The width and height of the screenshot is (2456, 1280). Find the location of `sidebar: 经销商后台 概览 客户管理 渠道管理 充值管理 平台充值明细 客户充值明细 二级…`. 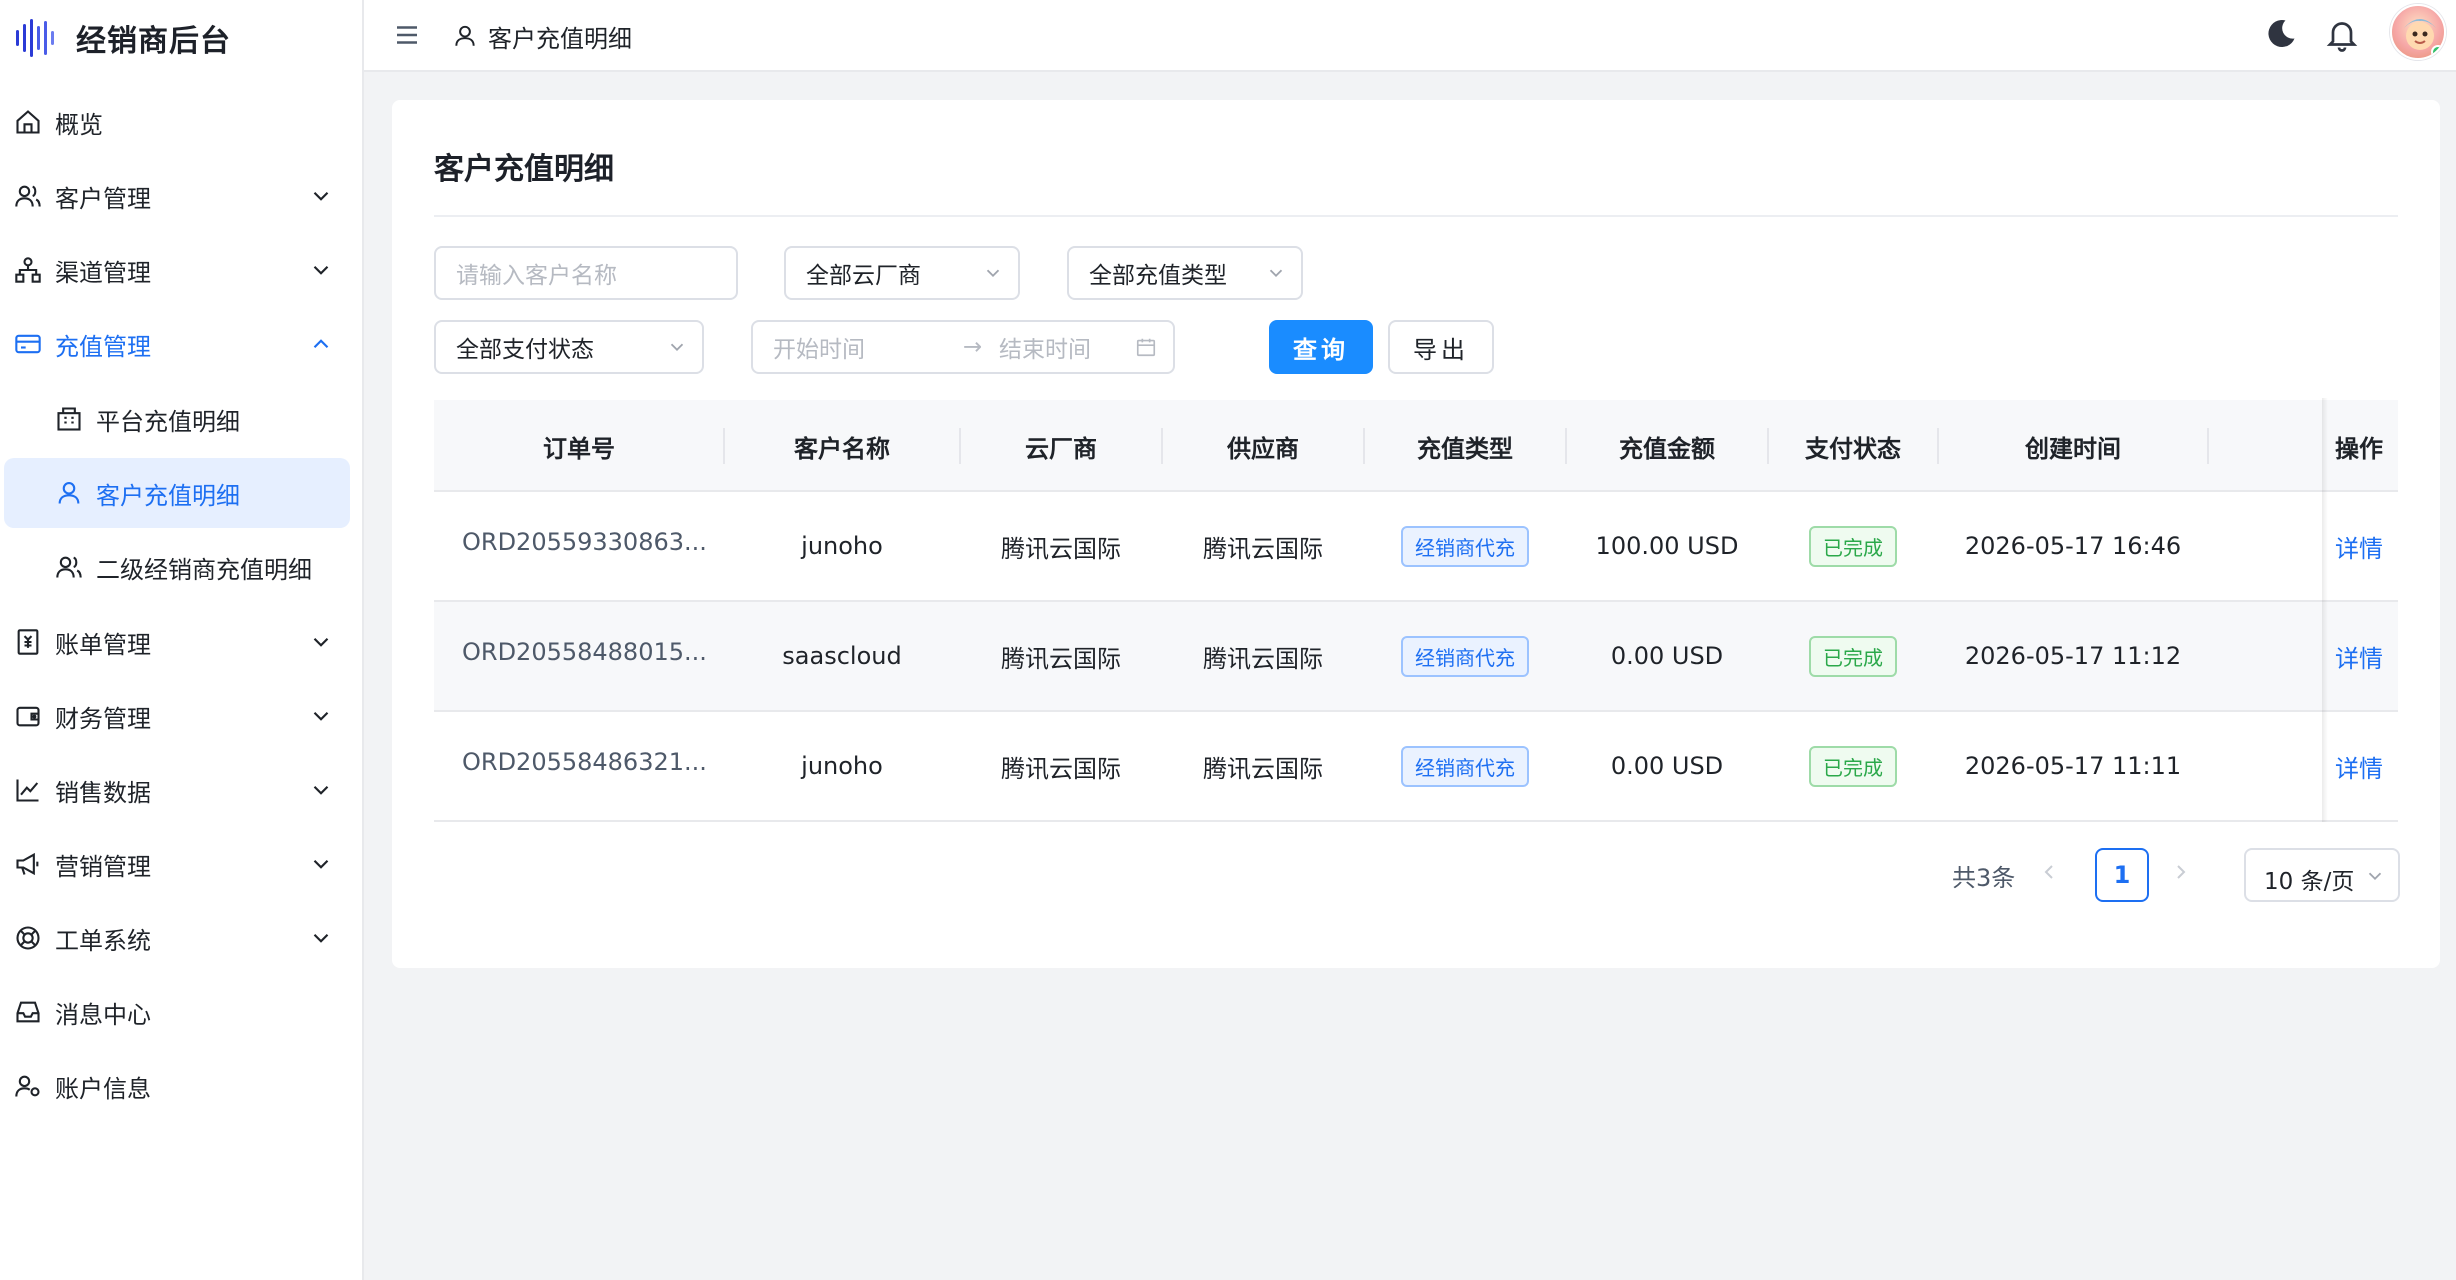

sidebar: 经销商后台 概览 客户管理 渠道管理 充值管理 平台充值明细 客户充值明细 二级… is located at coordinates (182, 640).